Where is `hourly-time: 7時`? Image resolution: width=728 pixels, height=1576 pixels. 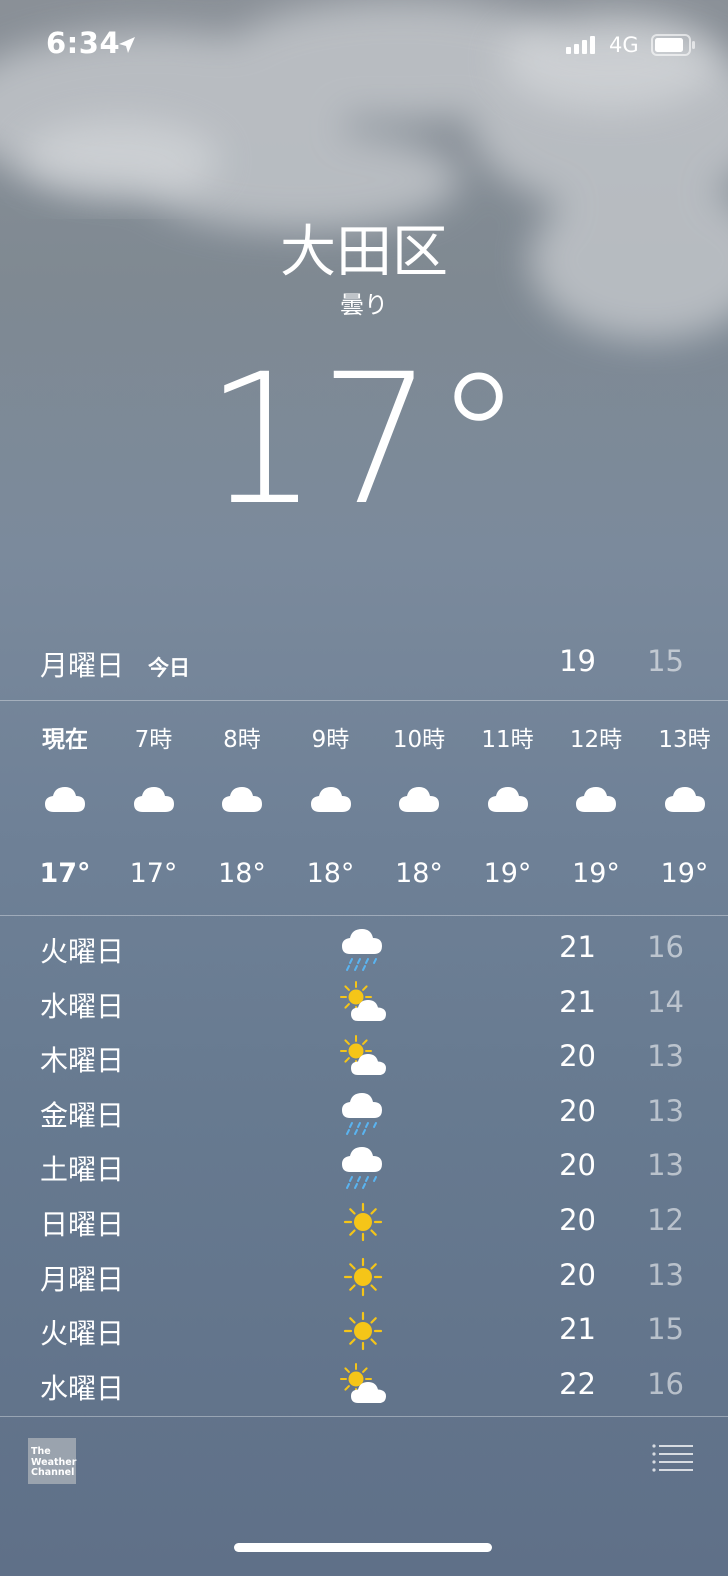 hourly-time: 7時 is located at coordinates (153, 740).